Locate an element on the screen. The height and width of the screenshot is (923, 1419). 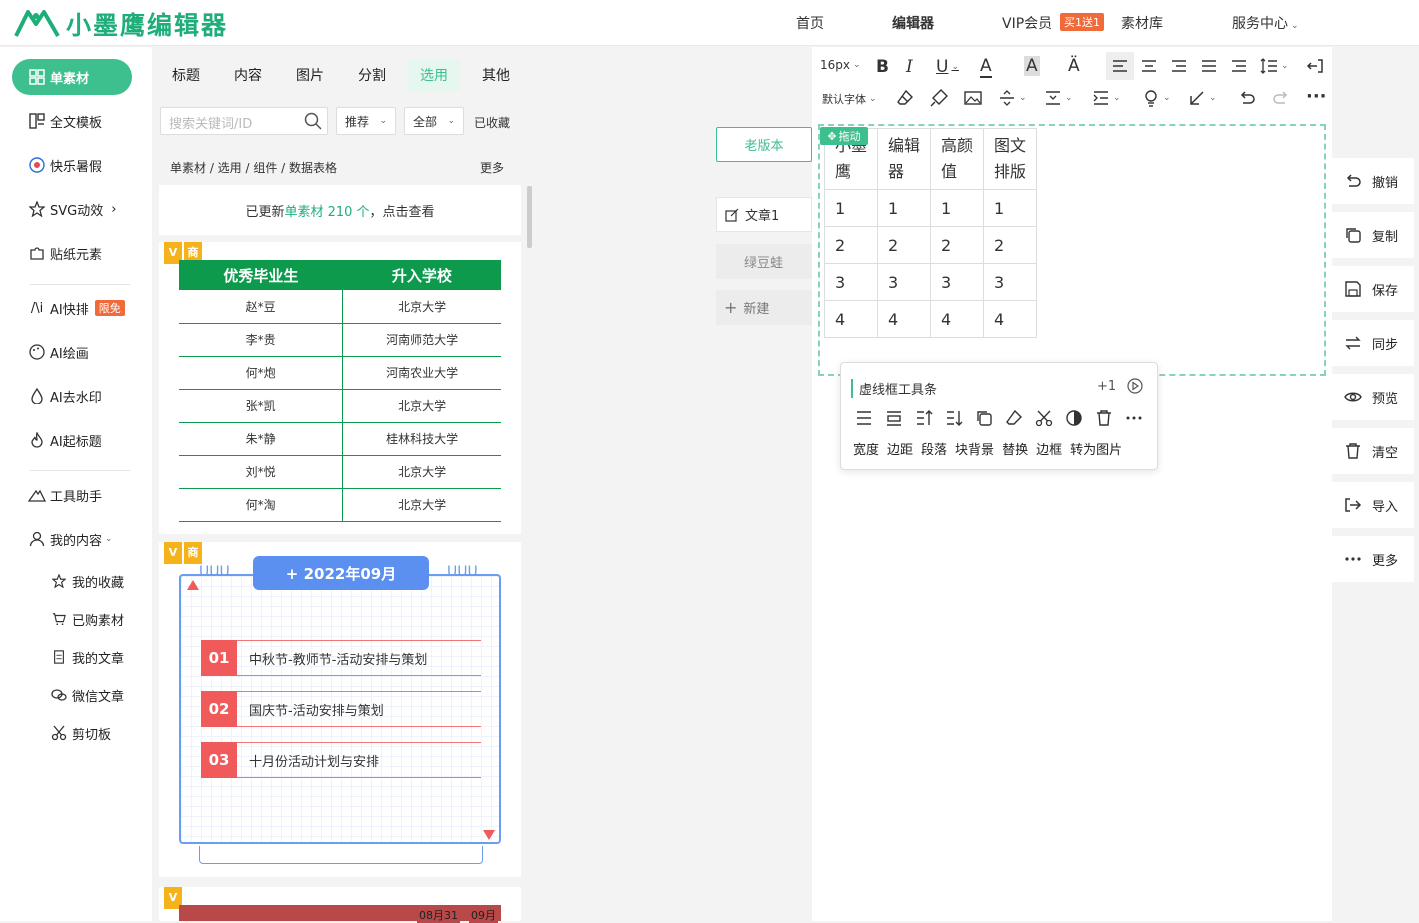
tab-image: 图片 is located at coordinates (310, 75).